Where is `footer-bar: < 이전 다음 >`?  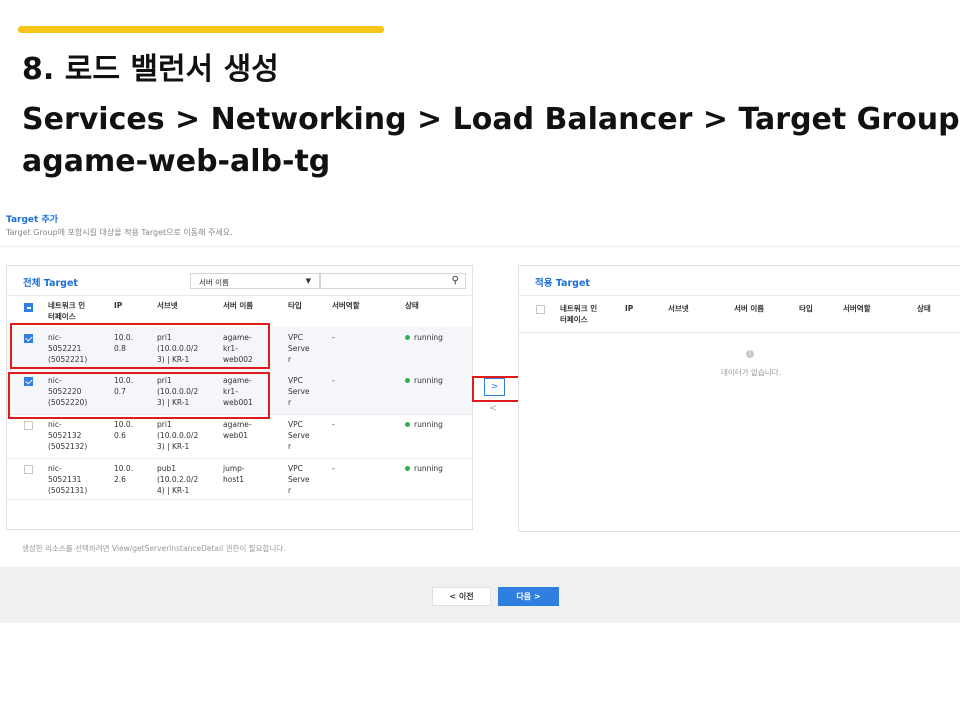 footer-bar: < 이전 다음 > is located at coordinates (480, 595).